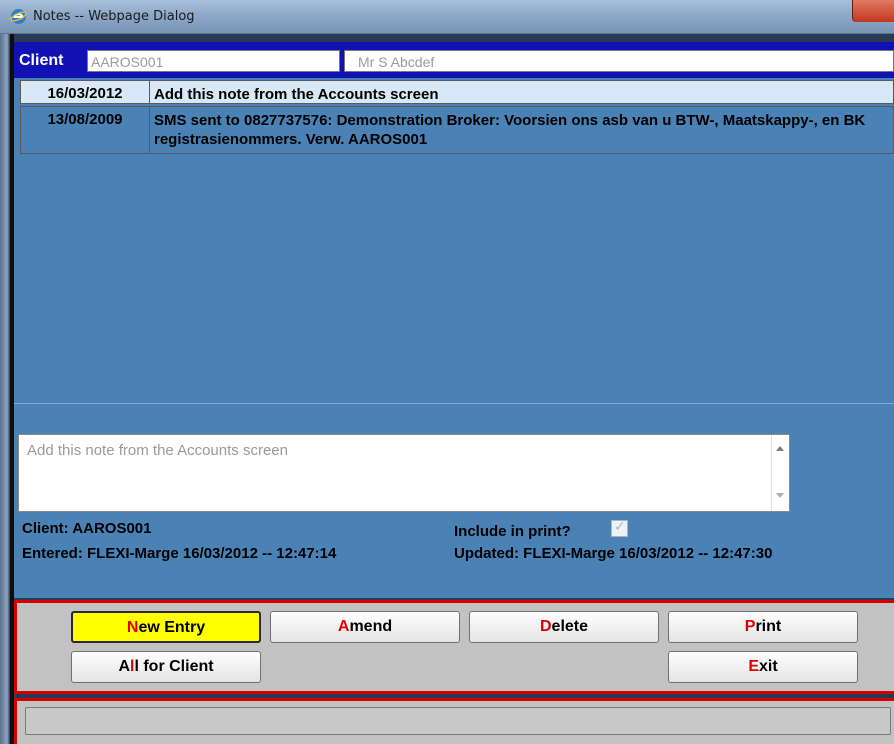 This screenshot has width=894, height=744. What do you see at coordinates (763, 667) in the screenshot?
I see `exit-button: Exit` at bounding box center [763, 667].